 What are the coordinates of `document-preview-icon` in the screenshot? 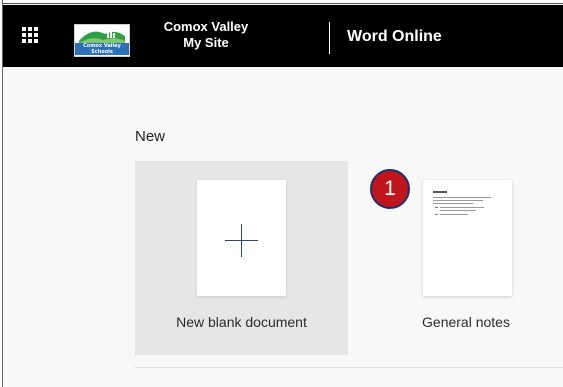 It's located at (462, 203).